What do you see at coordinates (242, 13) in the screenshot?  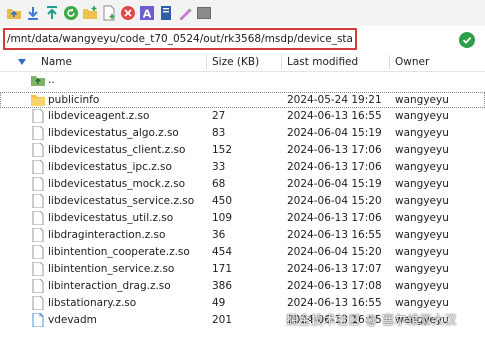 I see `toolbar: A` at bounding box center [242, 13].